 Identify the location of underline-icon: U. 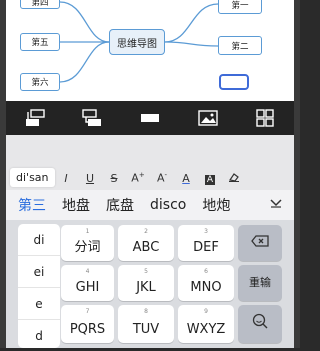
(90, 178).